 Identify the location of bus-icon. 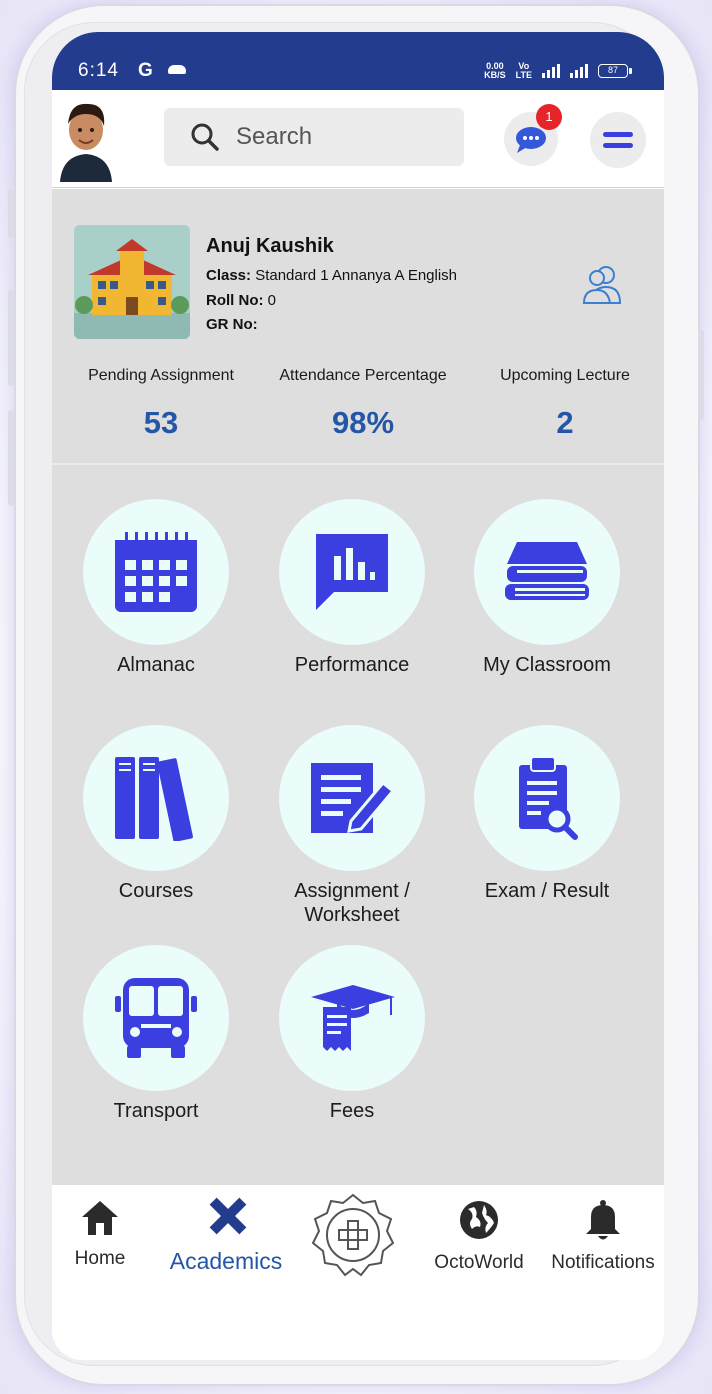
(156, 1018).